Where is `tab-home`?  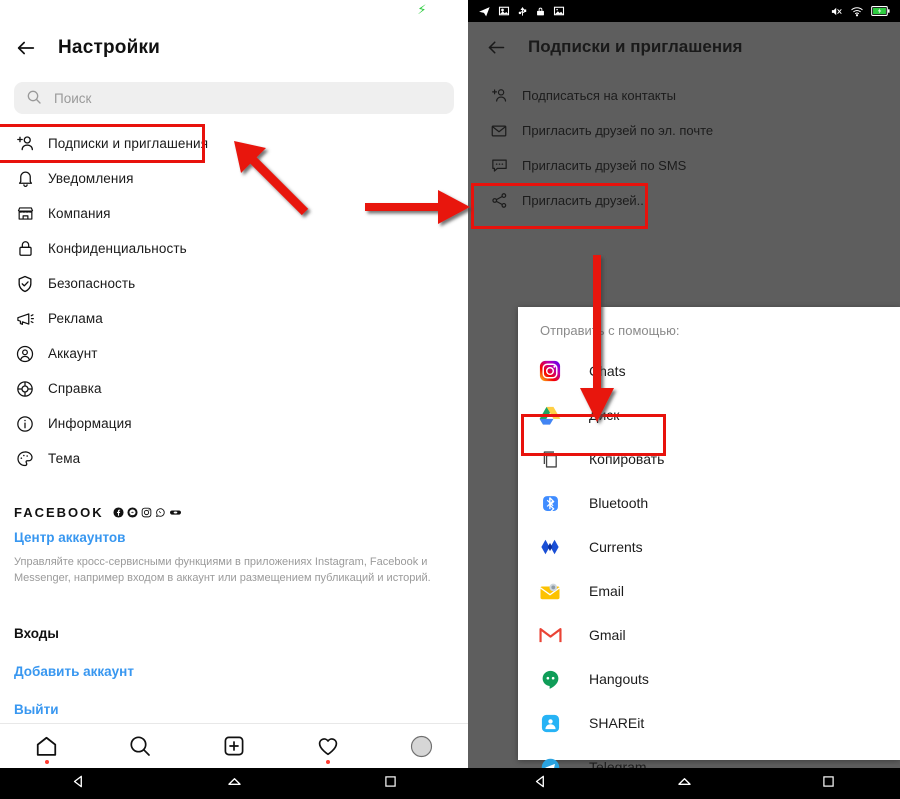
tab-home is located at coordinates (47, 746).